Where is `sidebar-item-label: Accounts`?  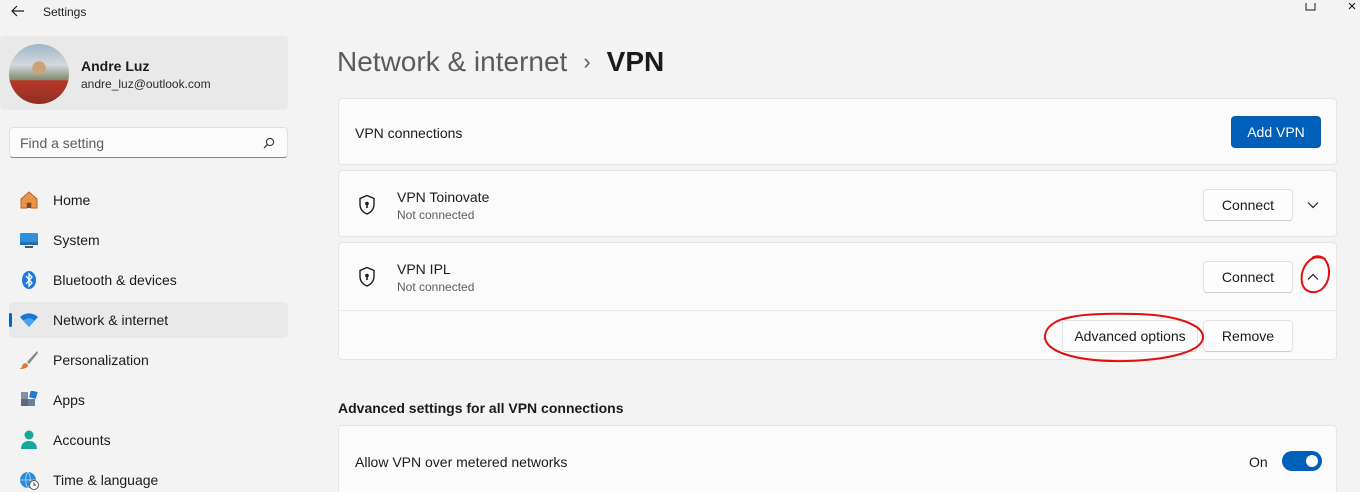 sidebar-item-label: Accounts is located at coordinates (82, 440).